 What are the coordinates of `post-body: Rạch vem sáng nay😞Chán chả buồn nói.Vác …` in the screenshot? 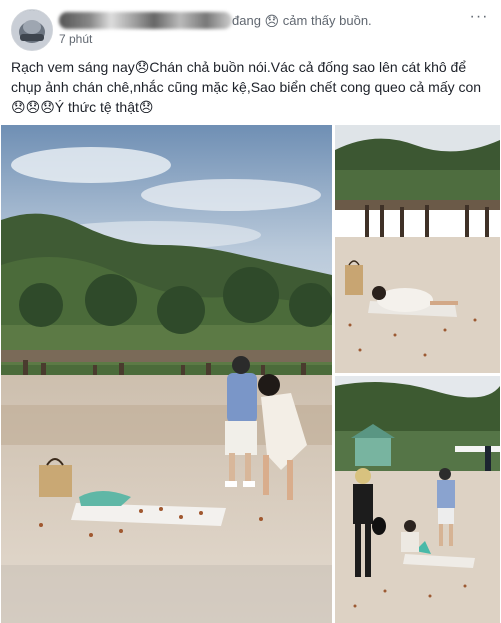 It's located at (251, 87).